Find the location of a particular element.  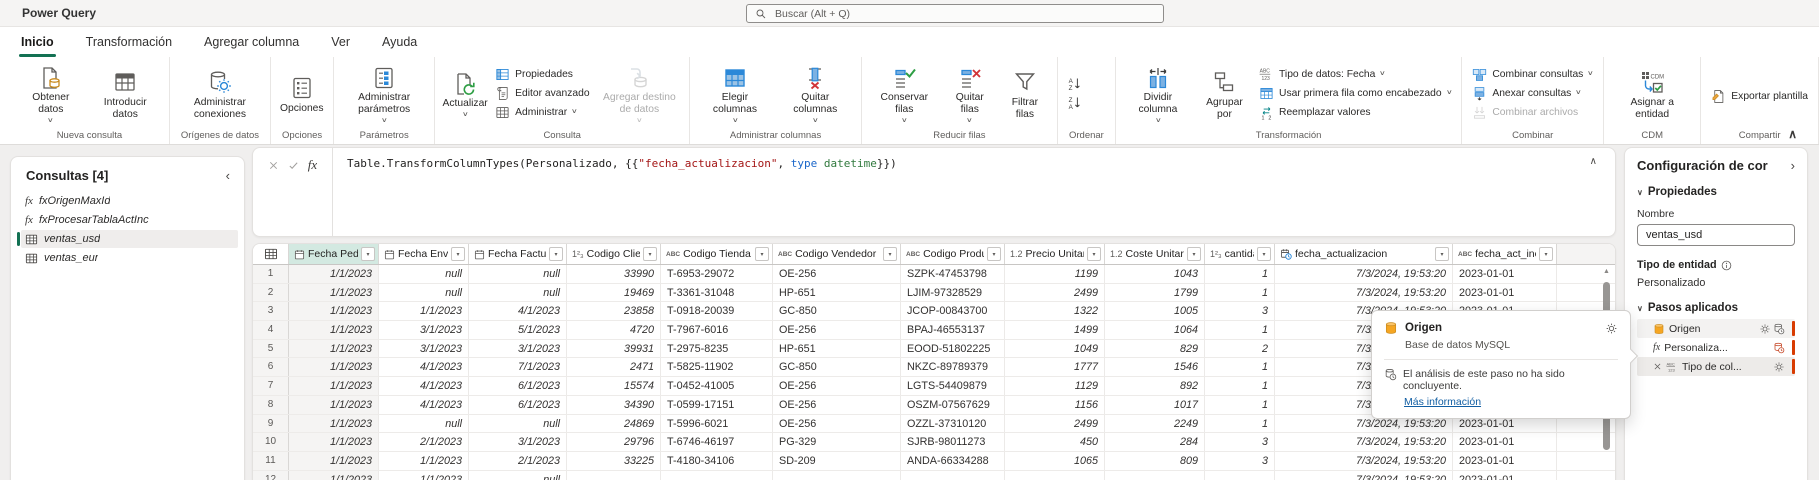

cell-cantidad: 2 is located at coordinates (1240, 348).